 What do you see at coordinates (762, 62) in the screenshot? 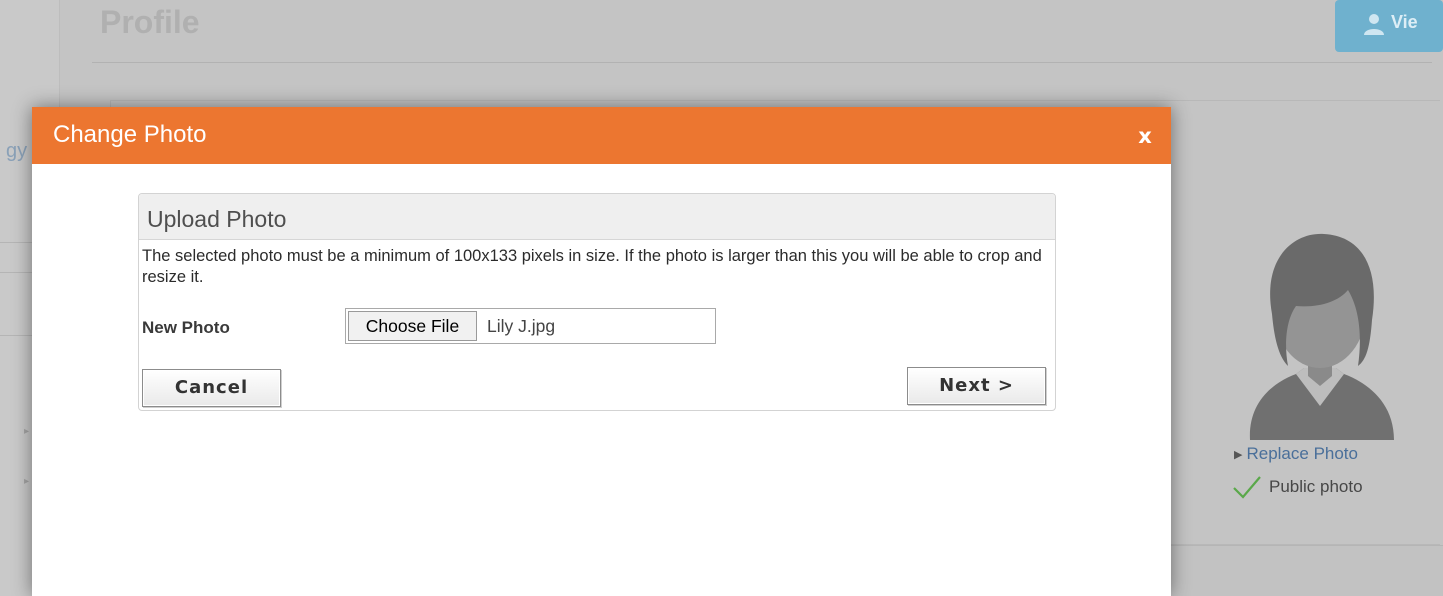
I see `title-divider` at bounding box center [762, 62].